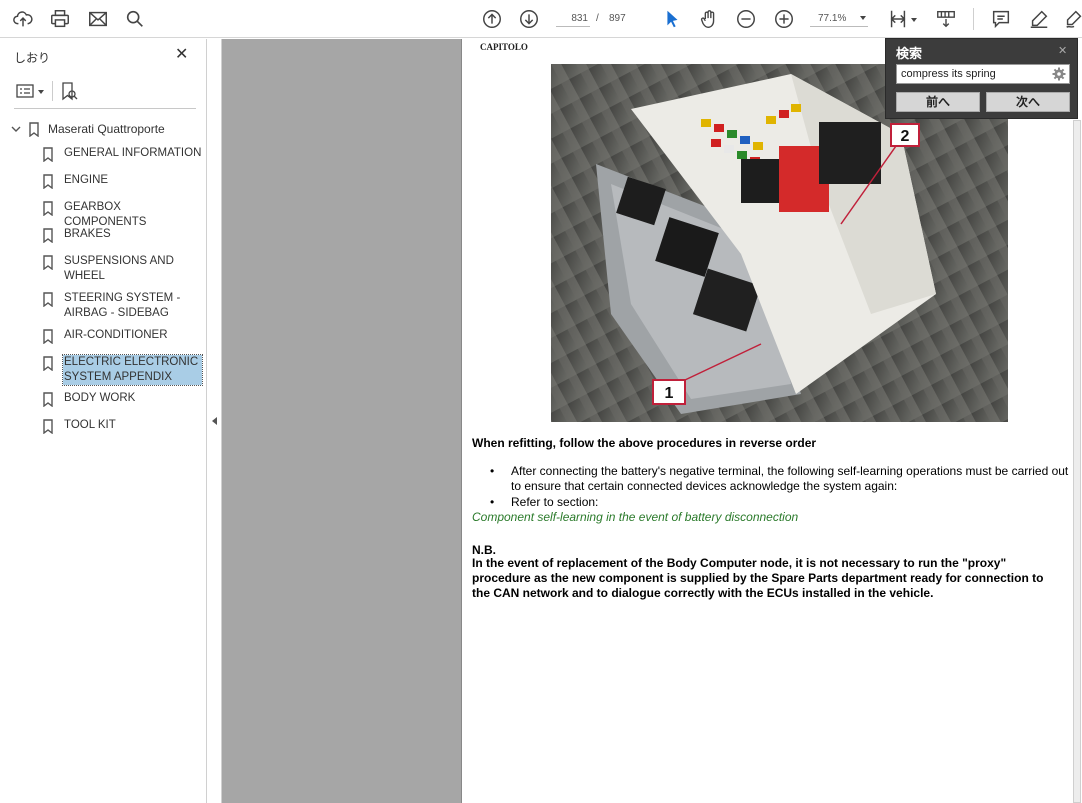 Image resolution: width=1082 pixels, height=803 pixels. Describe the element at coordinates (555, 502) in the screenshot. I see `bullet-text: Refer to section:` at that location.